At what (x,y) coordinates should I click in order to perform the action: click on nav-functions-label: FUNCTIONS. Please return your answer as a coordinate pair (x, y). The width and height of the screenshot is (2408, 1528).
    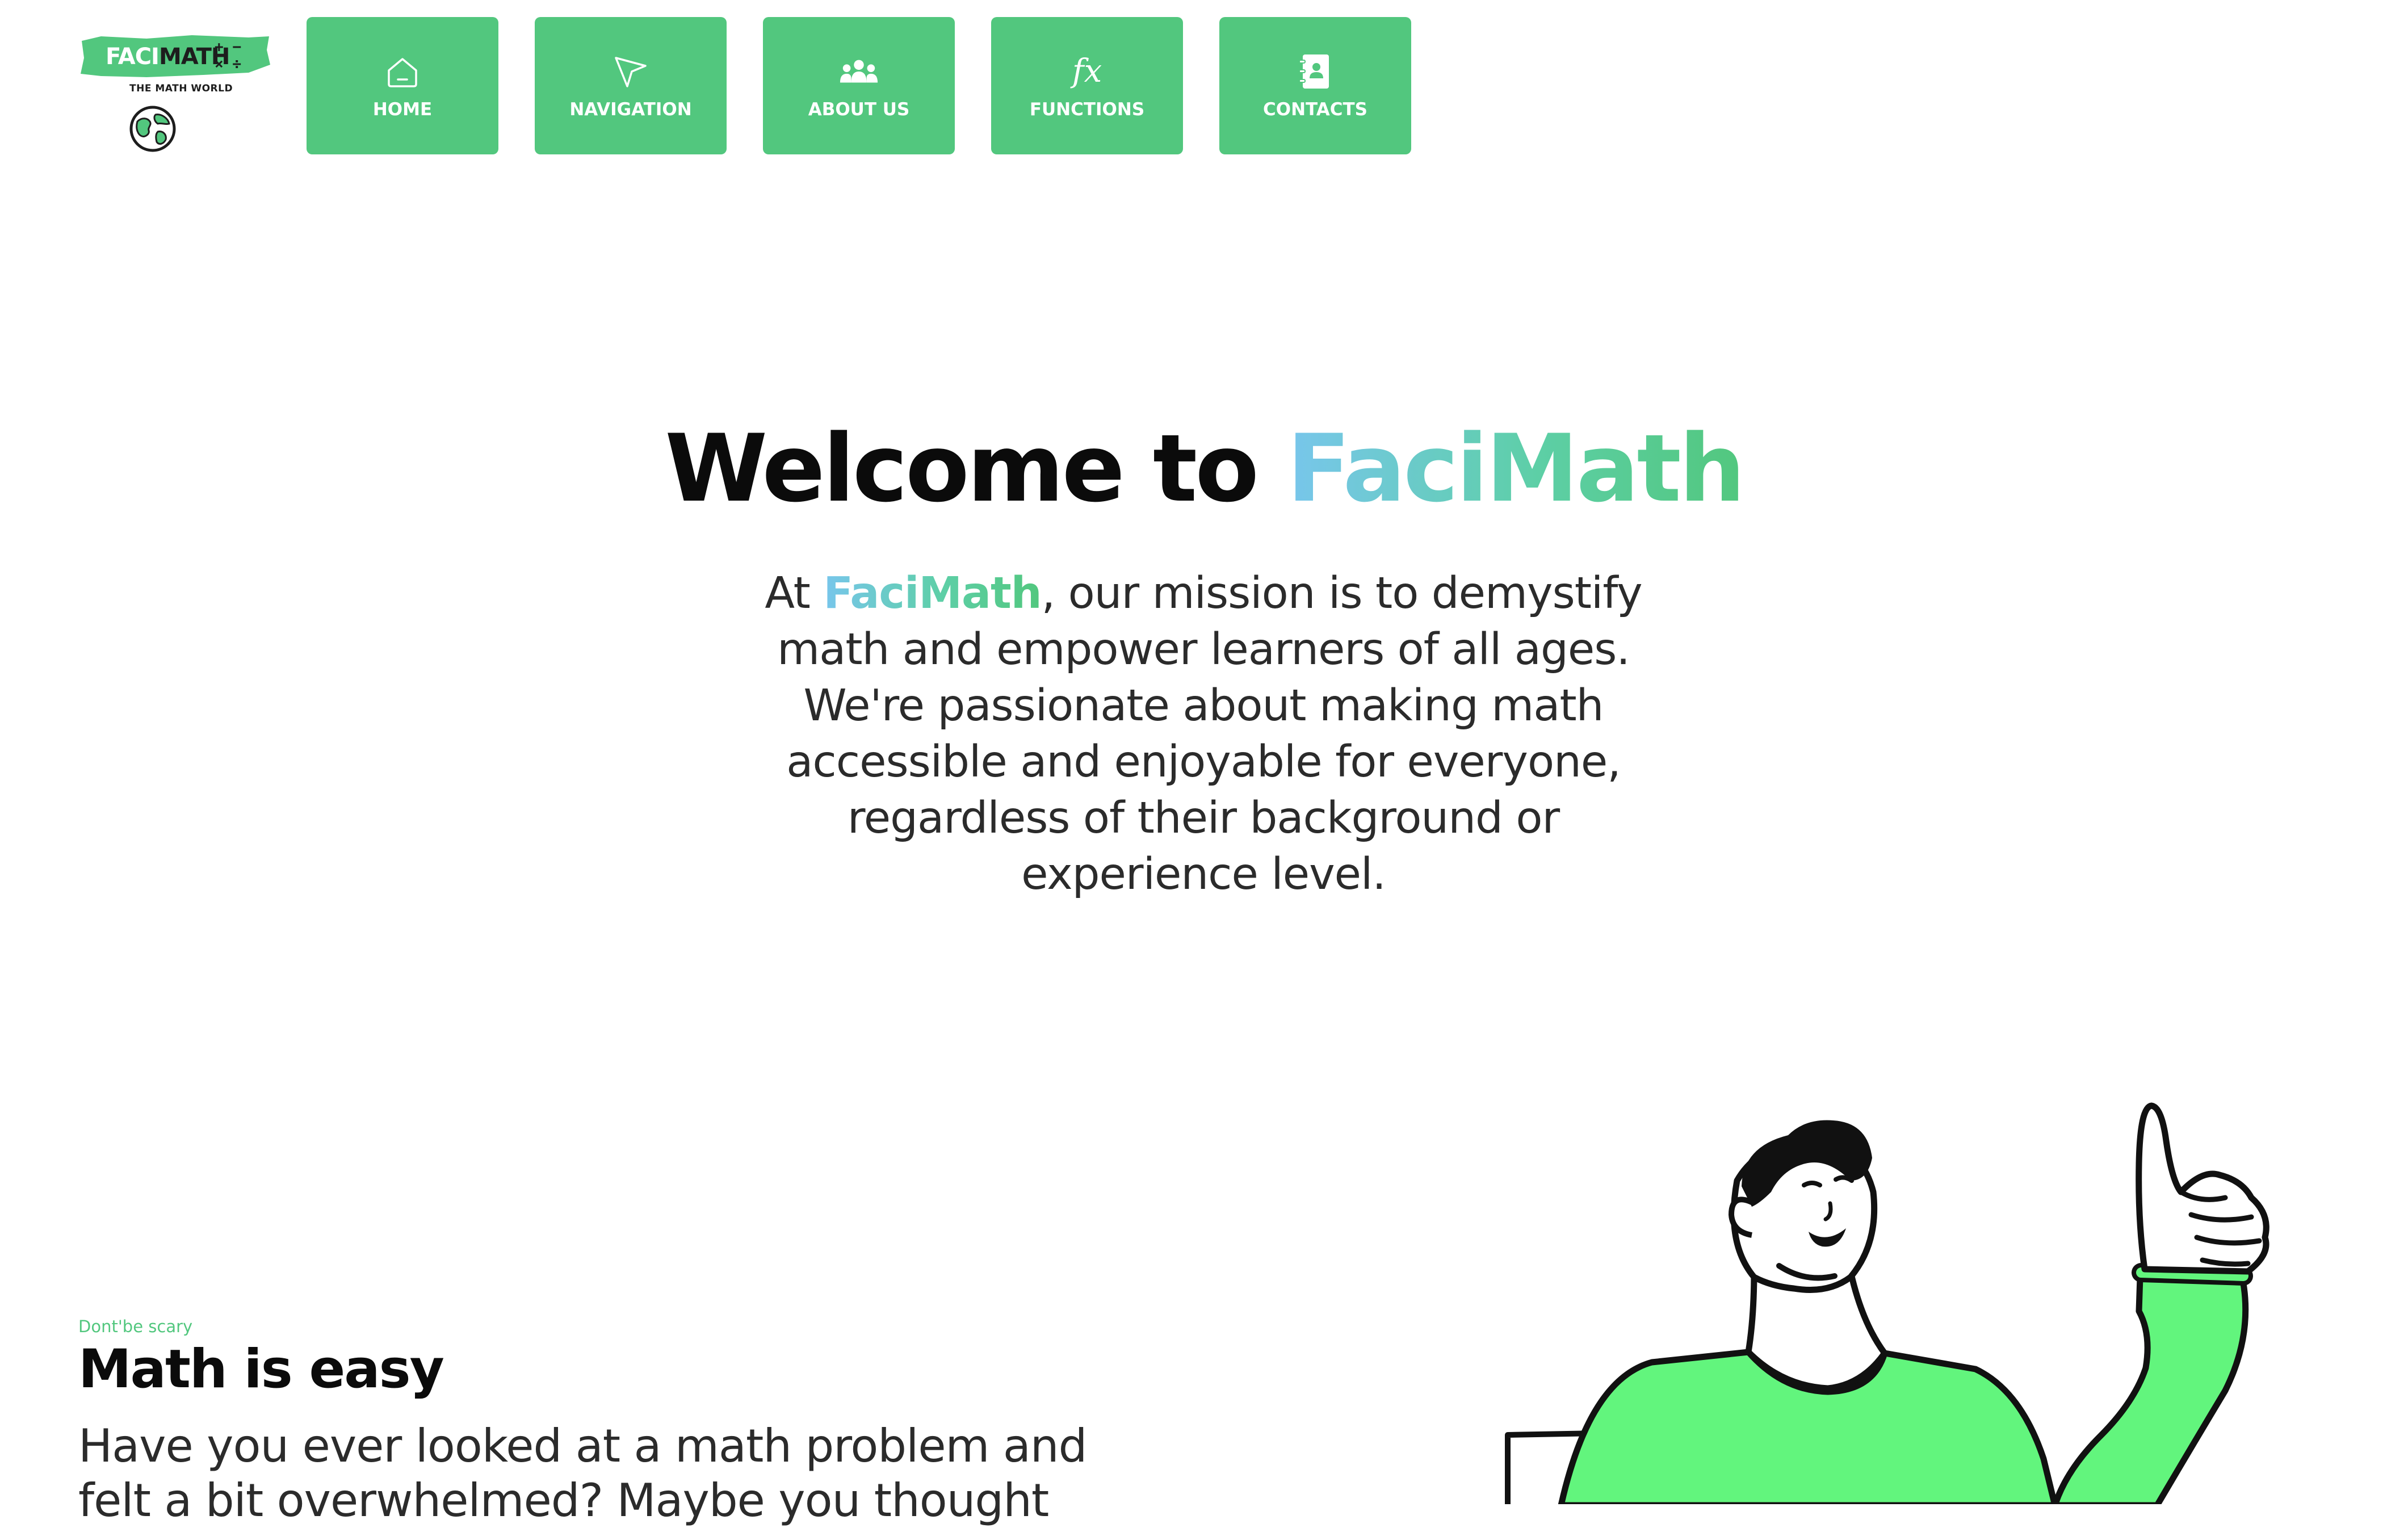
    Looking at the image, I should click on (1087, 109).